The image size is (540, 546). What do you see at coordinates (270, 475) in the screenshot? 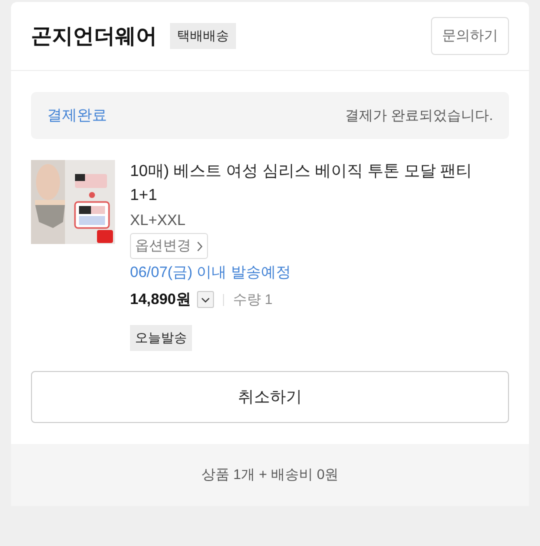
I see `order-summary: 상품 1개 + 배송비 0원` at bounding box center [270, 475].